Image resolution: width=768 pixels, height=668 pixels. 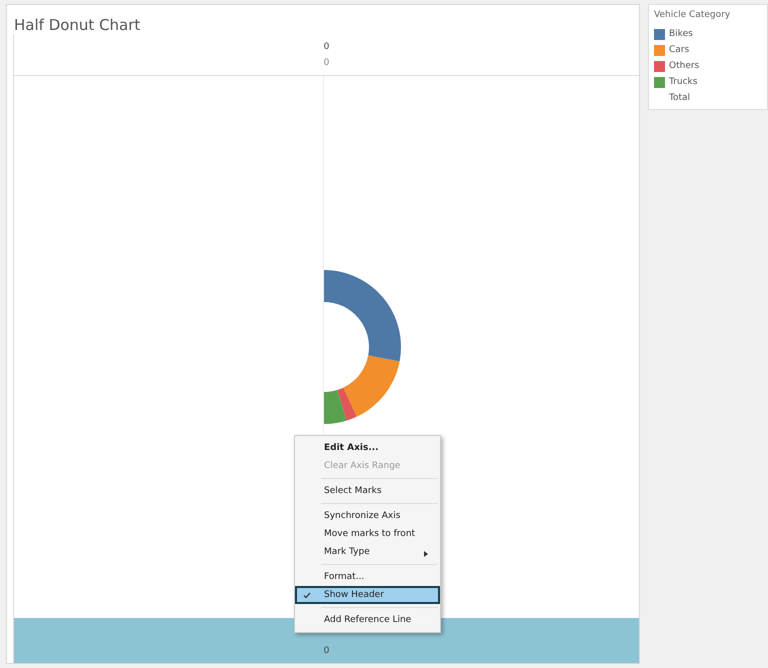 I want to click on legend-label: Total, so click(x=679, y=98).